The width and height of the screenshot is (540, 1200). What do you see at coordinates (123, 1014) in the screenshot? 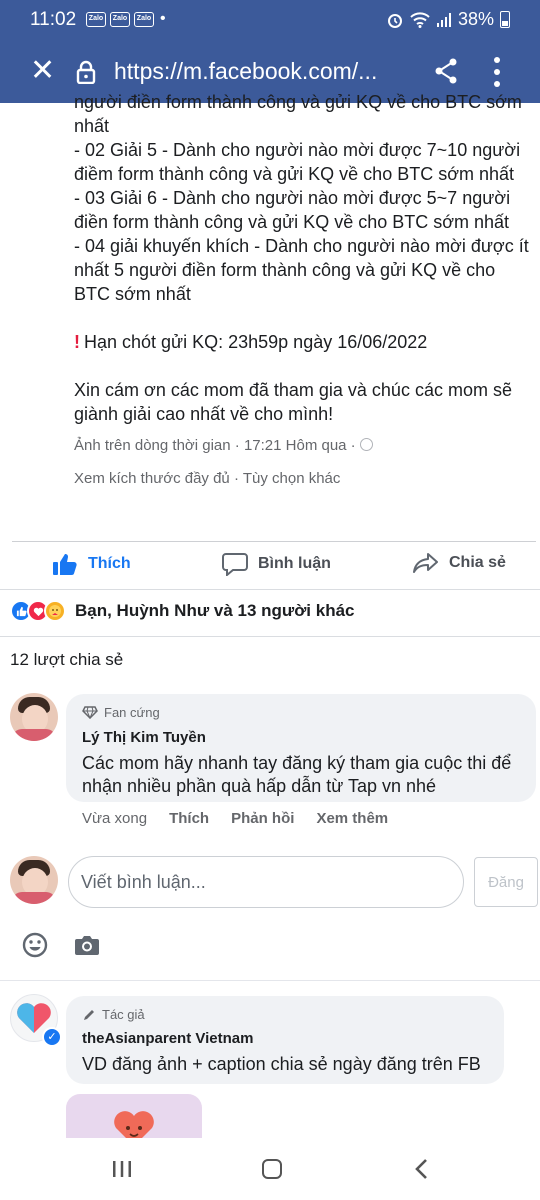
I see `badge-label: Tác giả` at bounding box center [123, 1014].